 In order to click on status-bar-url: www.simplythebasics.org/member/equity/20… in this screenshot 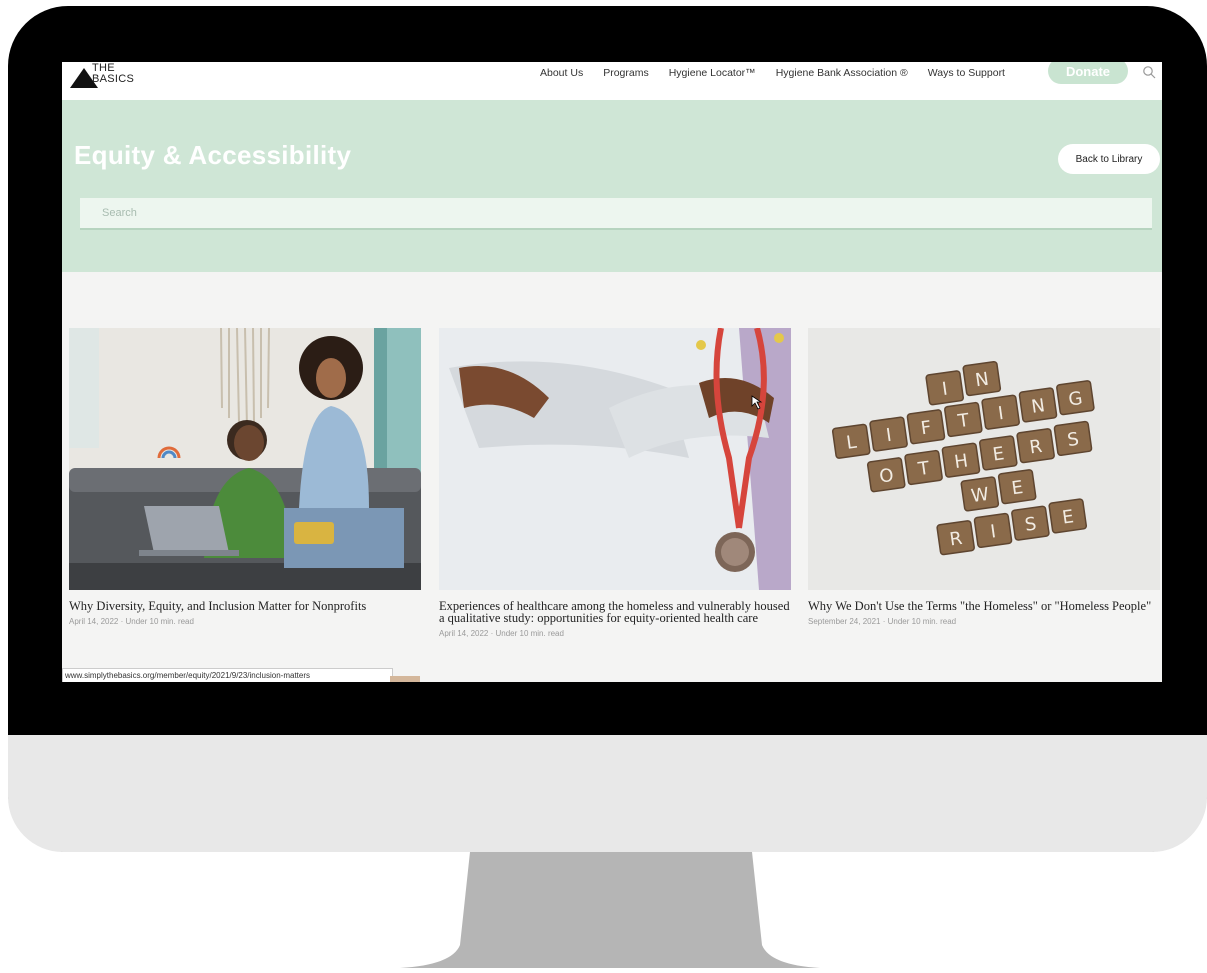, I will do `click(227, 675)`.